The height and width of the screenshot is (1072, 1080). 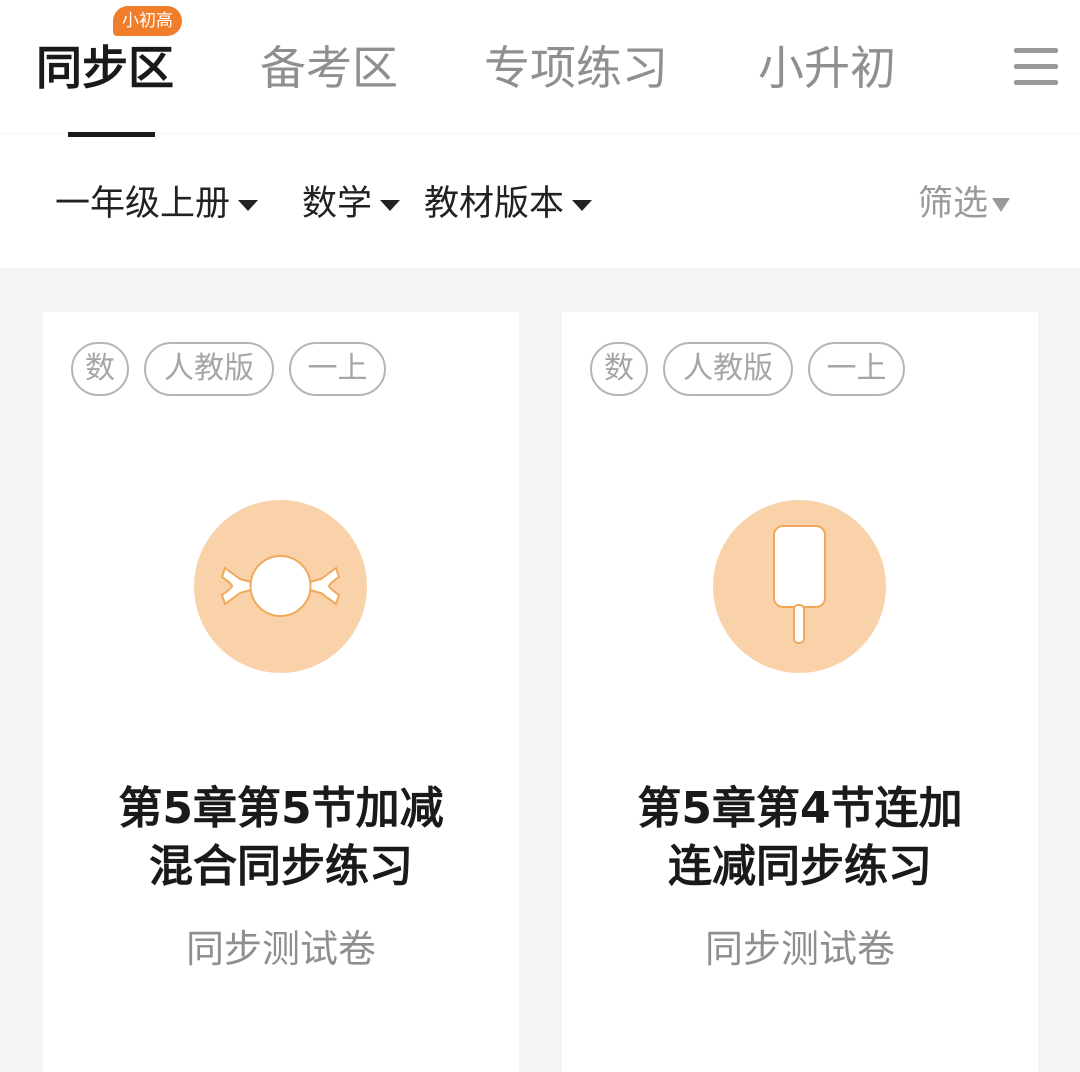 I want to click on card-title-line: 第5章第5节加减, so click(x=281, y=808).